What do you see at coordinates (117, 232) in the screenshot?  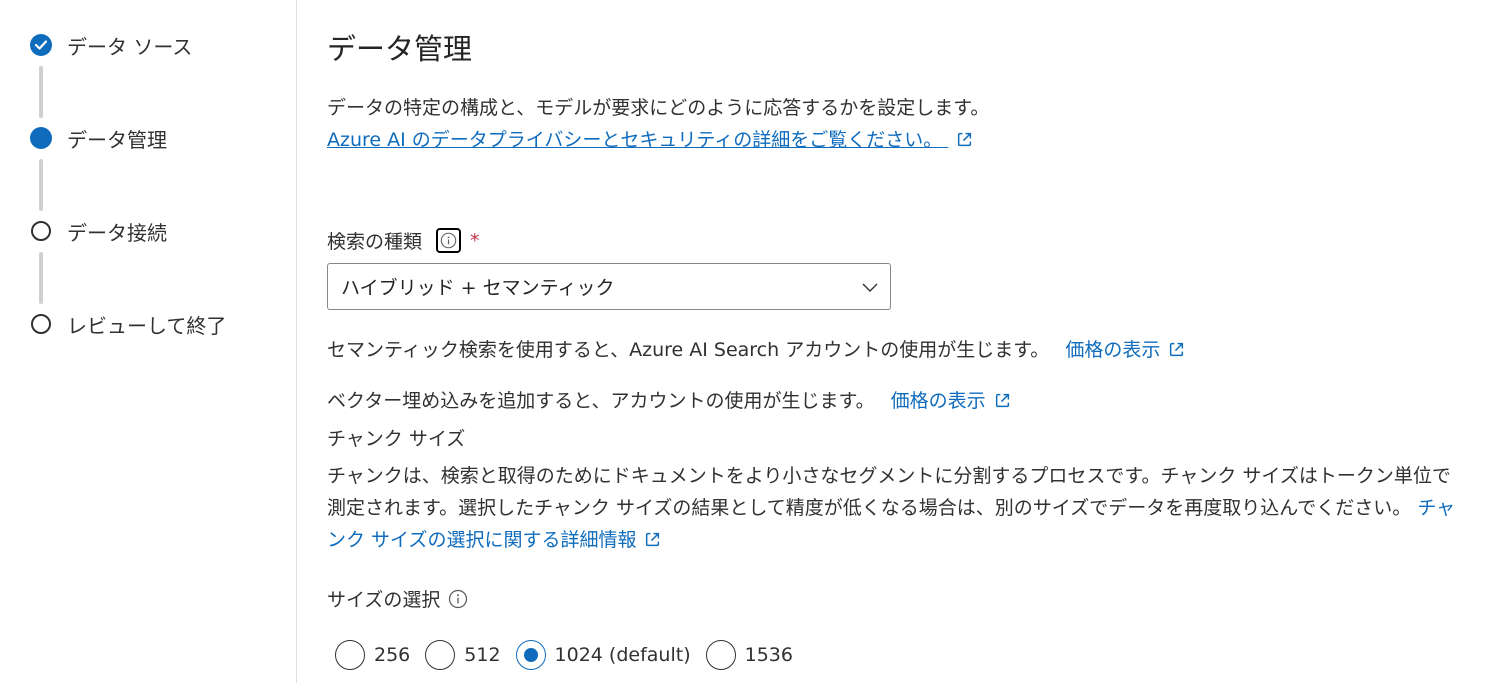 I see `step-label: データ接続` at bounding box center [117, 232].